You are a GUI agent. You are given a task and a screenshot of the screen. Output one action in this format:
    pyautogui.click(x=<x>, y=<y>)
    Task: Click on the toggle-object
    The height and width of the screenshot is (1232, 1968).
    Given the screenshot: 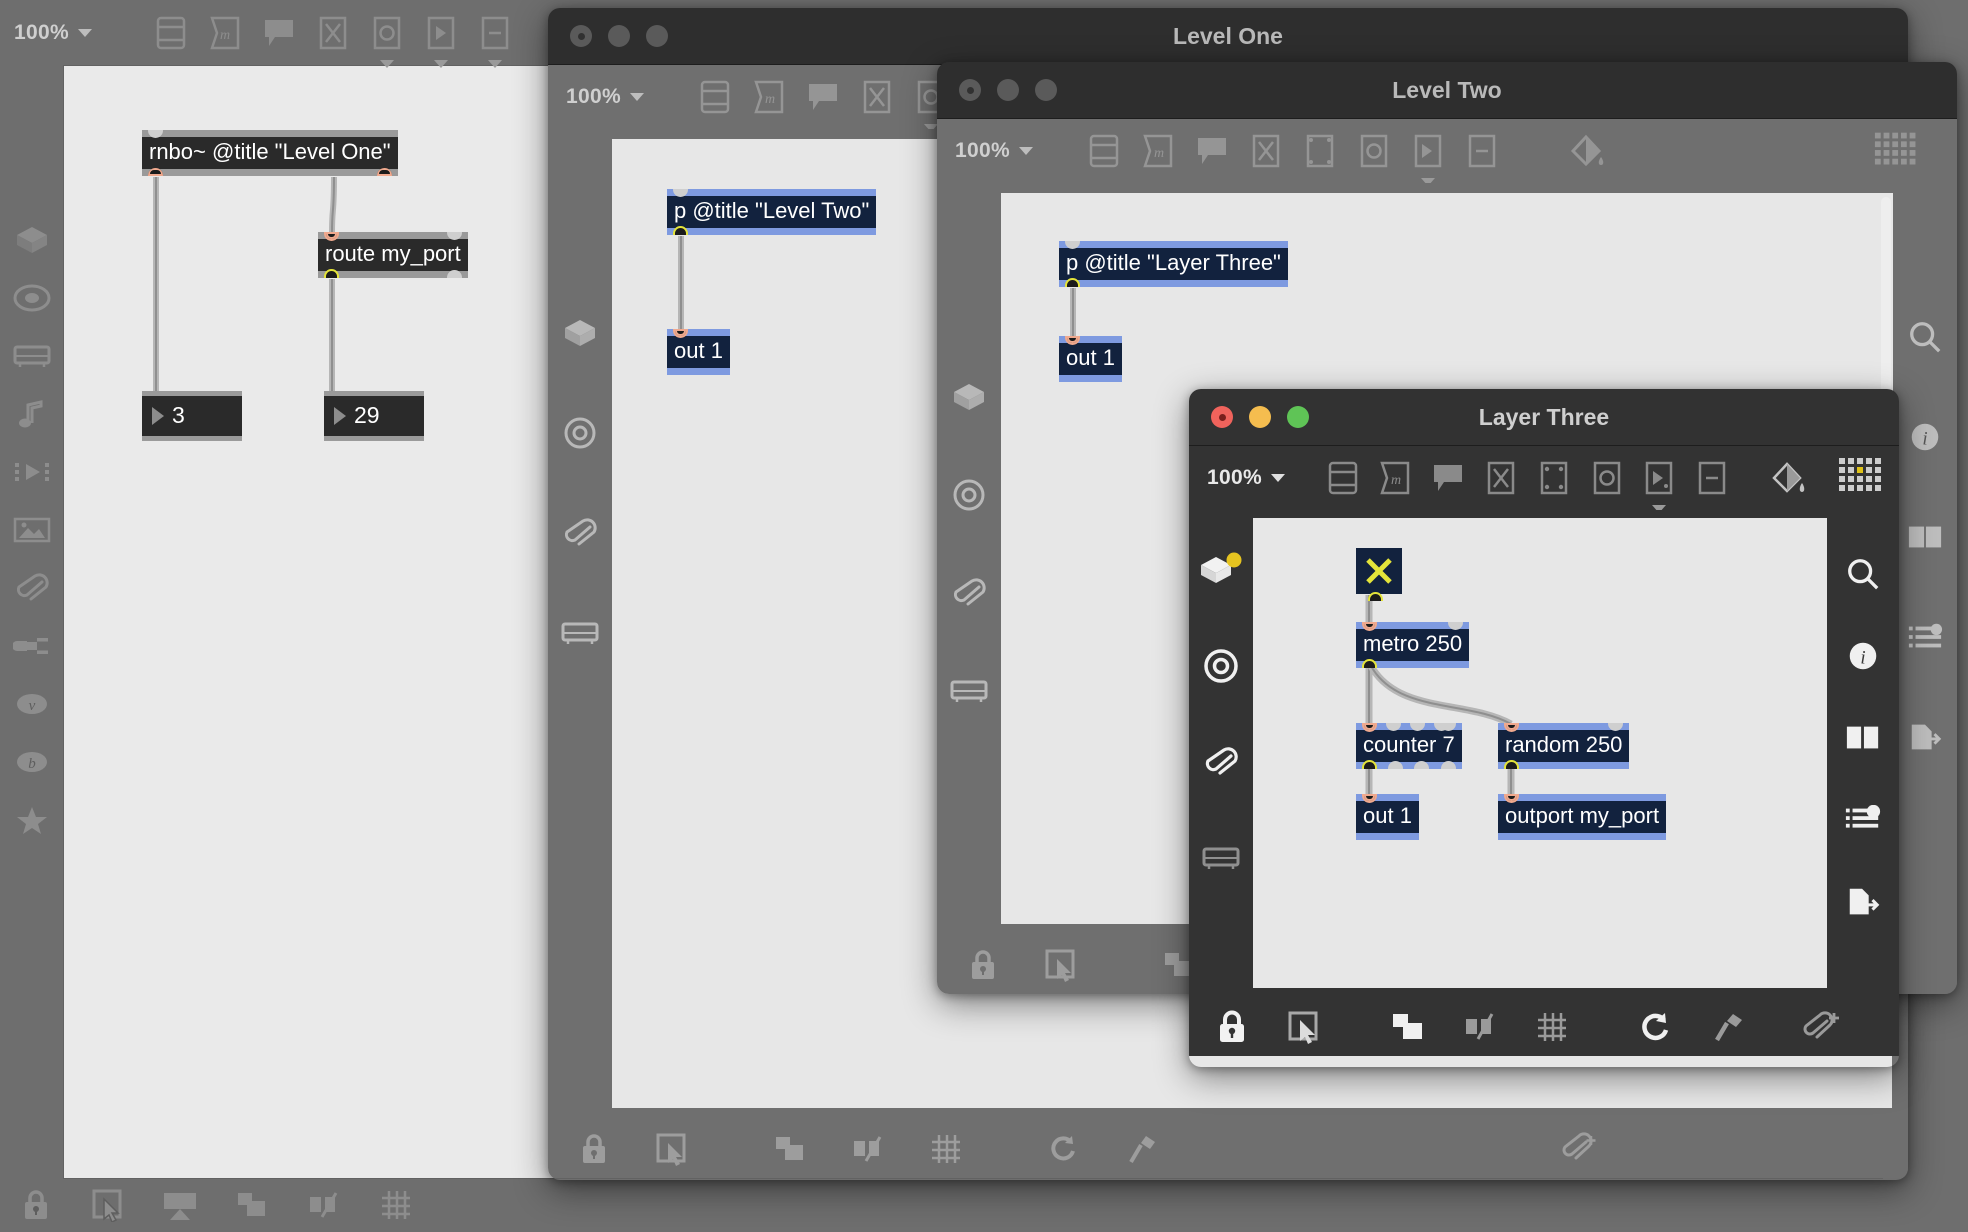 What is the action you would take?
    pyautogui.click(x=1379, y=574)
    